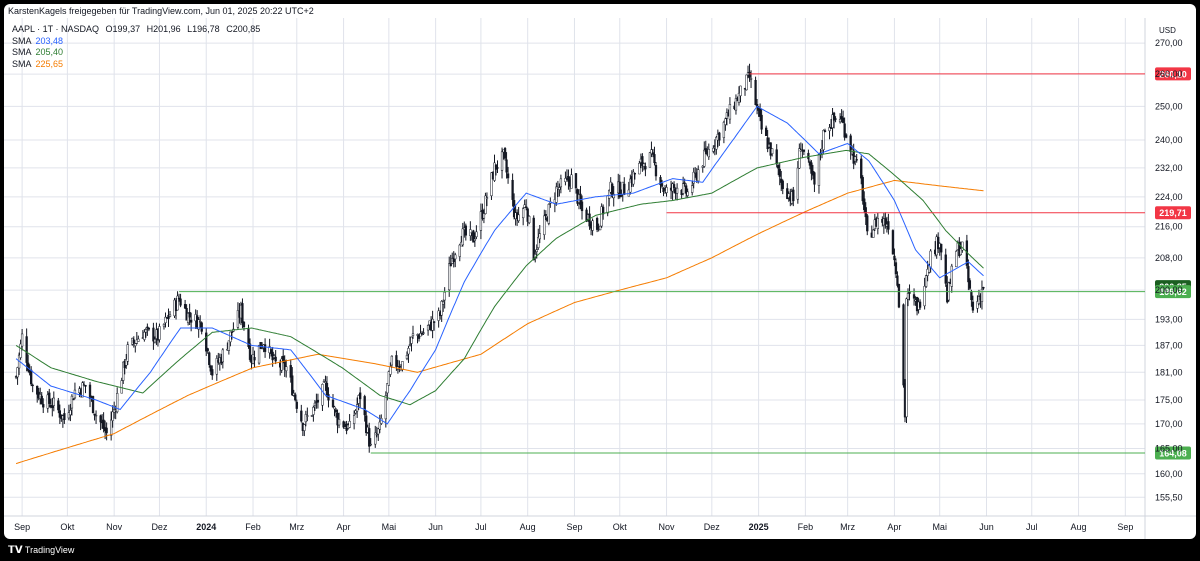  I want to click on legend-sma-row: SMA 225,65, so click(138, 65).